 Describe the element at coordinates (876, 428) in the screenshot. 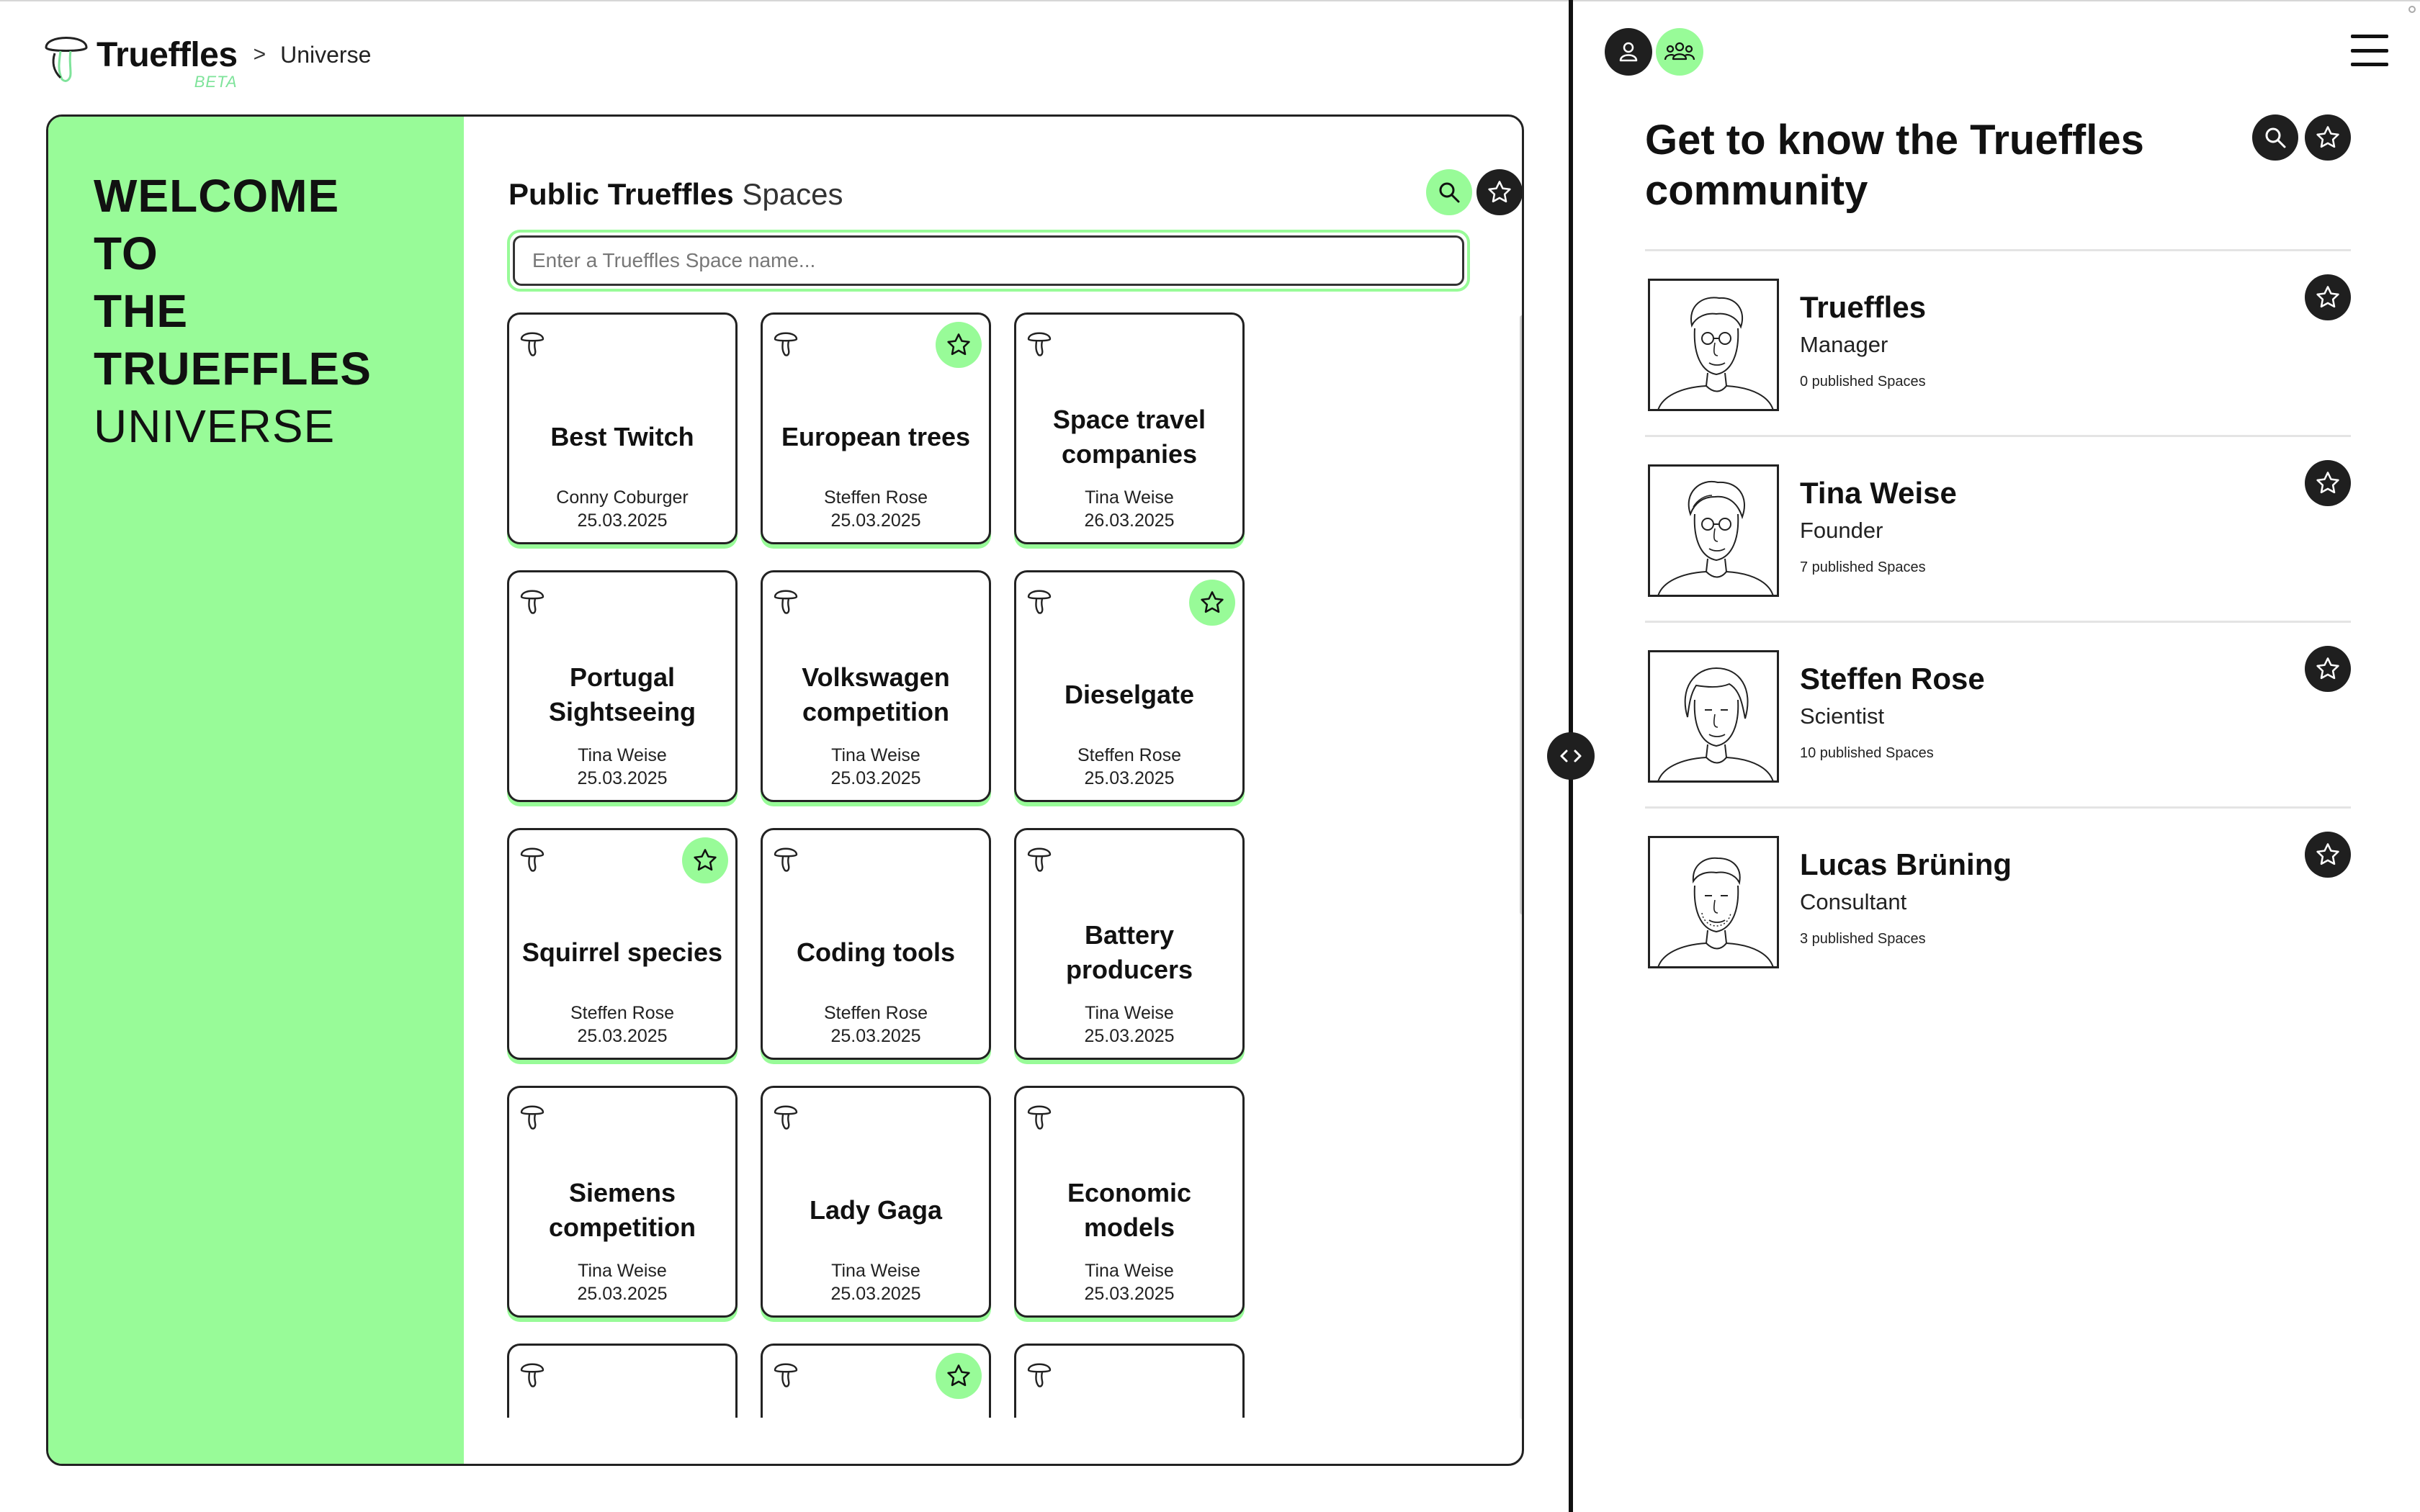

I see `space-card: European trees Steffen Rose 25.03.2025` at that location.